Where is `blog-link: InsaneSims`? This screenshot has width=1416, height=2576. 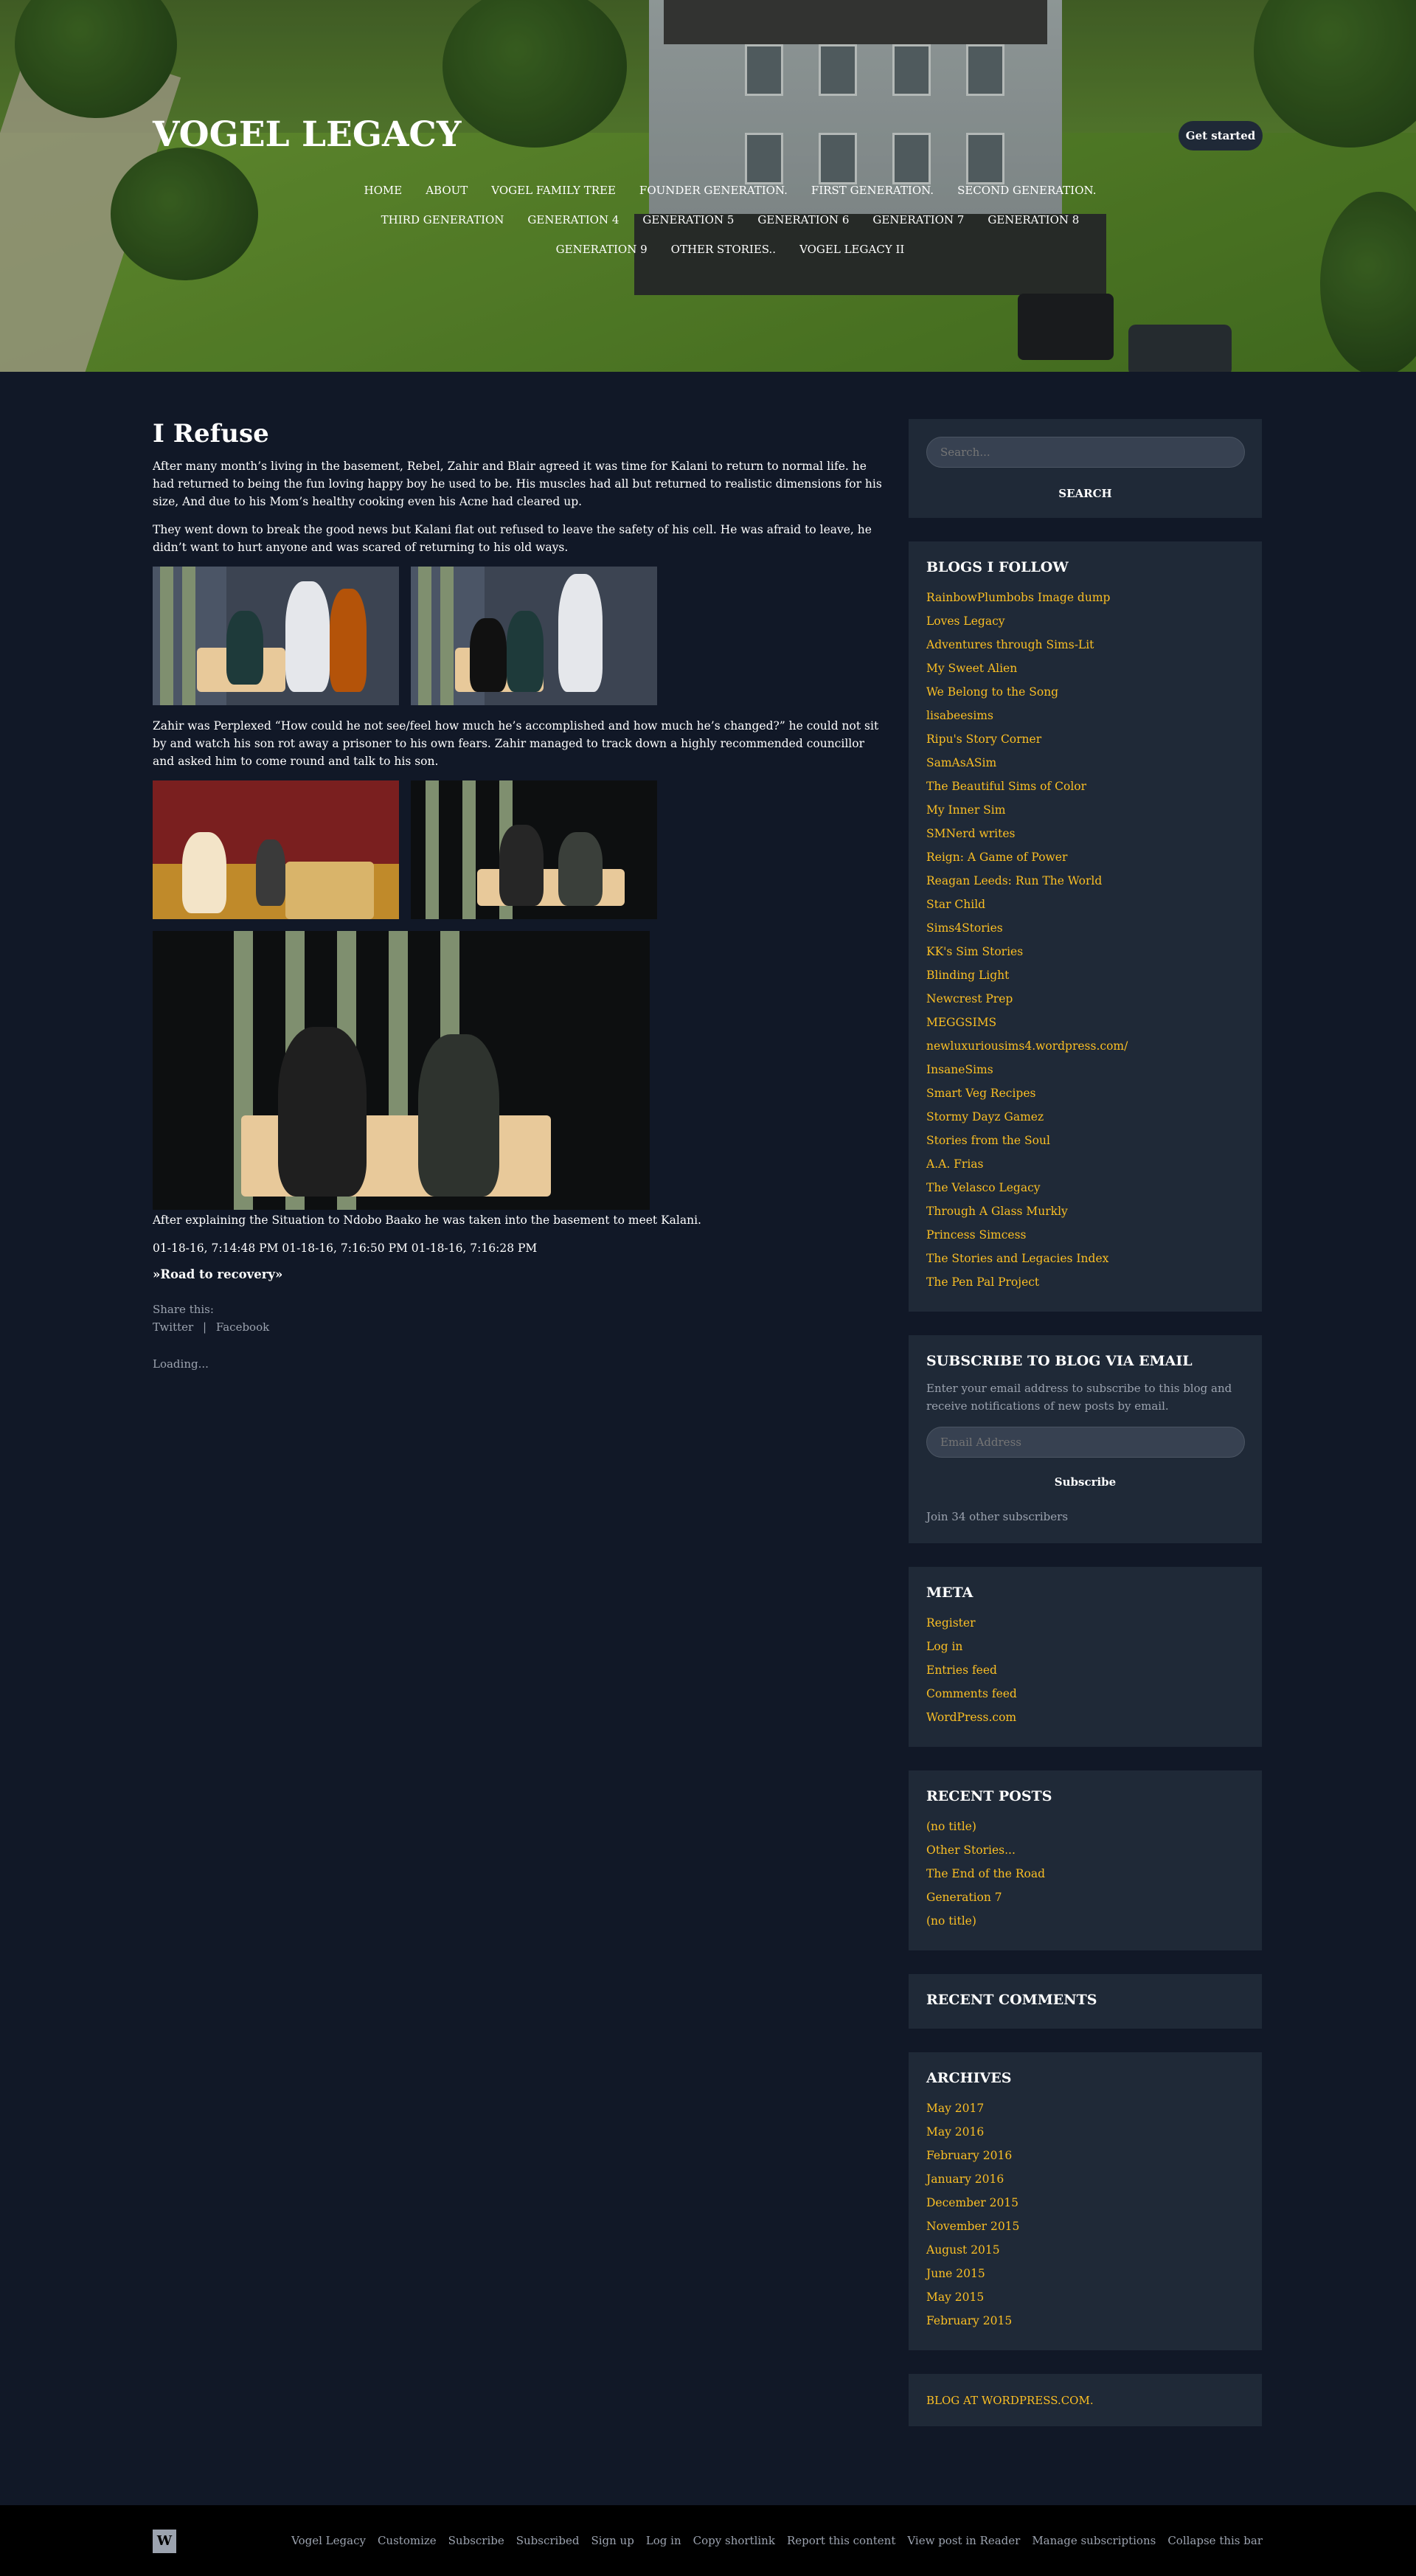 blog-link: InsaneSims is located at coordinates (1085, 1070).